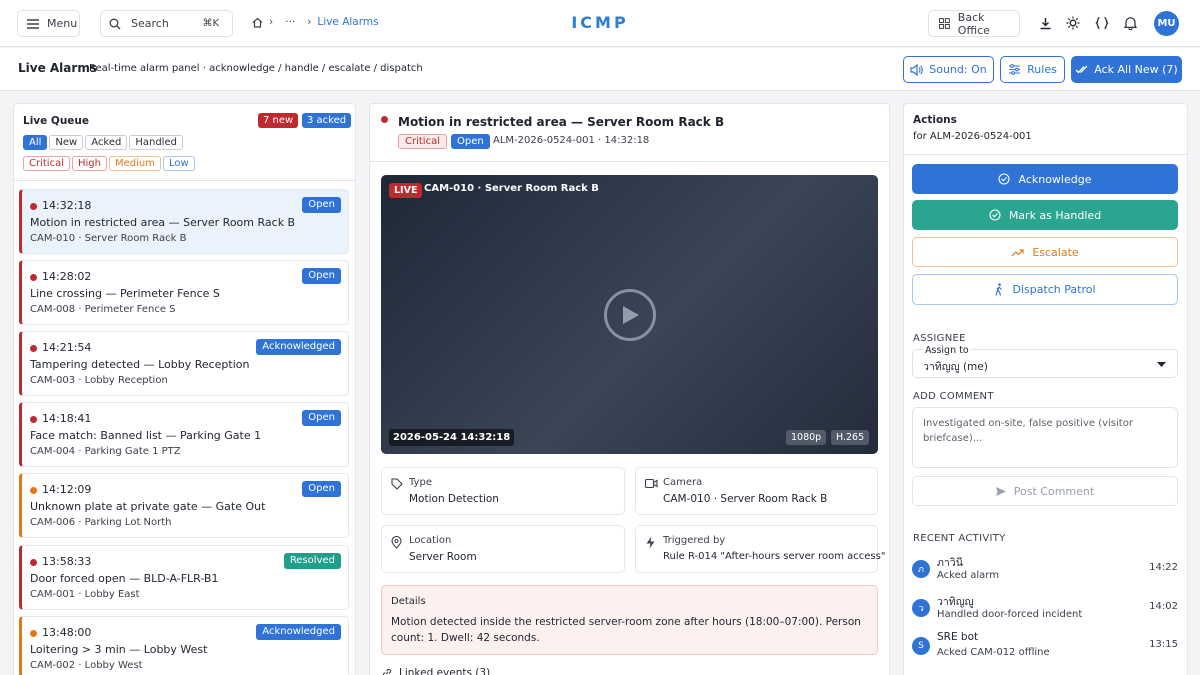 This screenshot has width=1200, height=675. I want to click on video-camera-icon, so click(651, 483).